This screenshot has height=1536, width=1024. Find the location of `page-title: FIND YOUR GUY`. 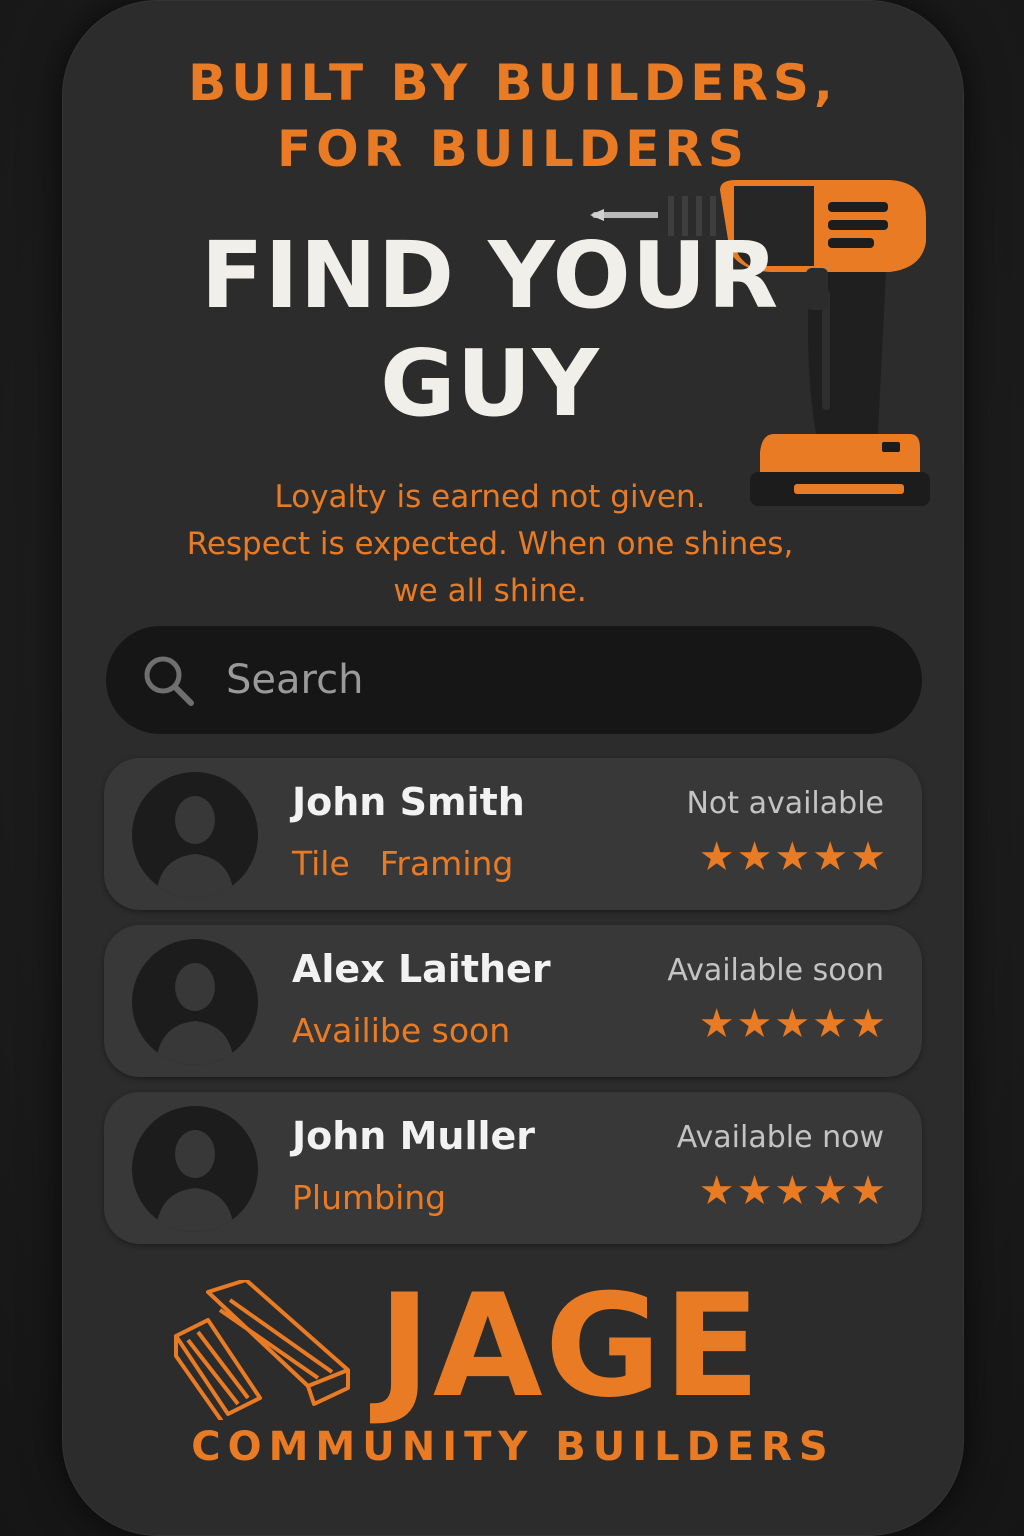

page-title: FIND YOUR GUY is located at coordinates (490, 330).